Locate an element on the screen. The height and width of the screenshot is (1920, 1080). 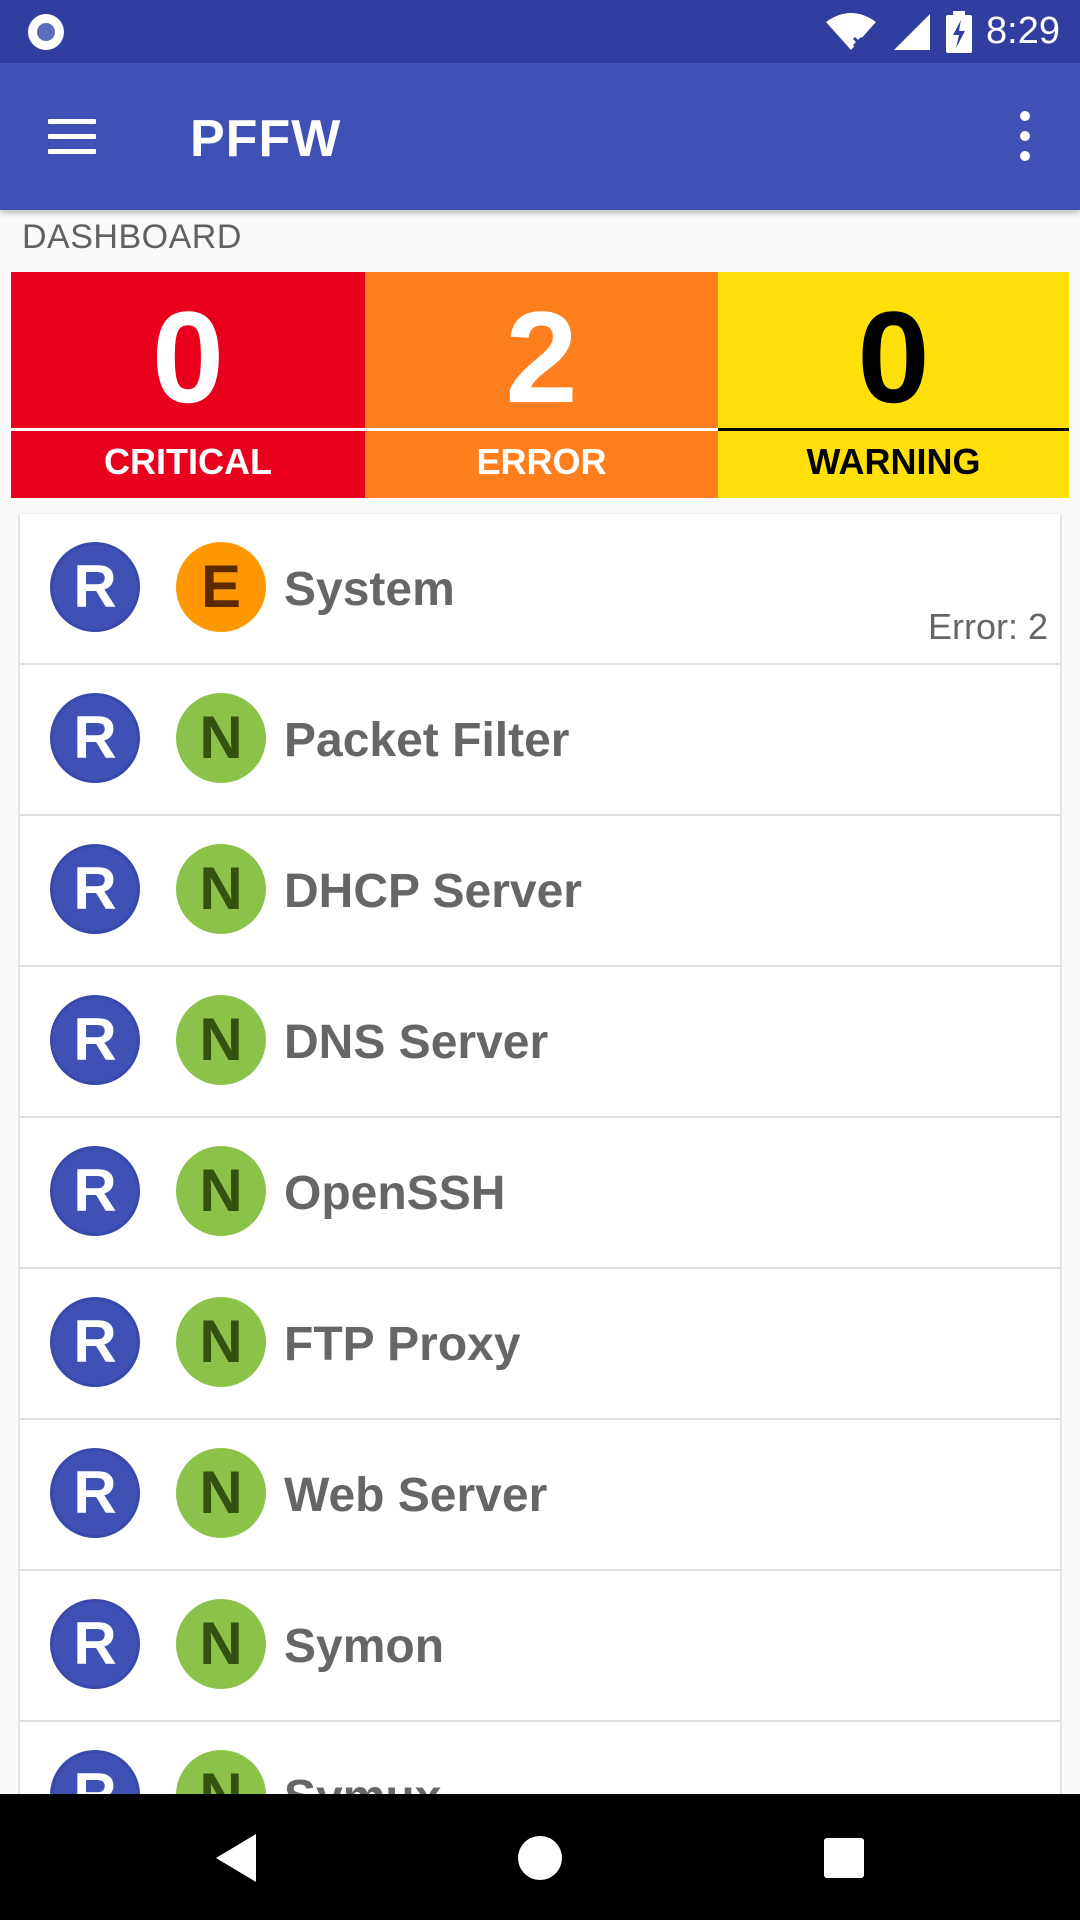
hamburger-menu-icon is located at coordinates (72, 137).